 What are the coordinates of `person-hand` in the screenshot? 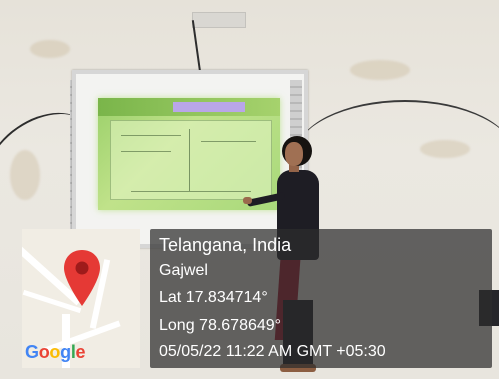 It's located at (247, 200).